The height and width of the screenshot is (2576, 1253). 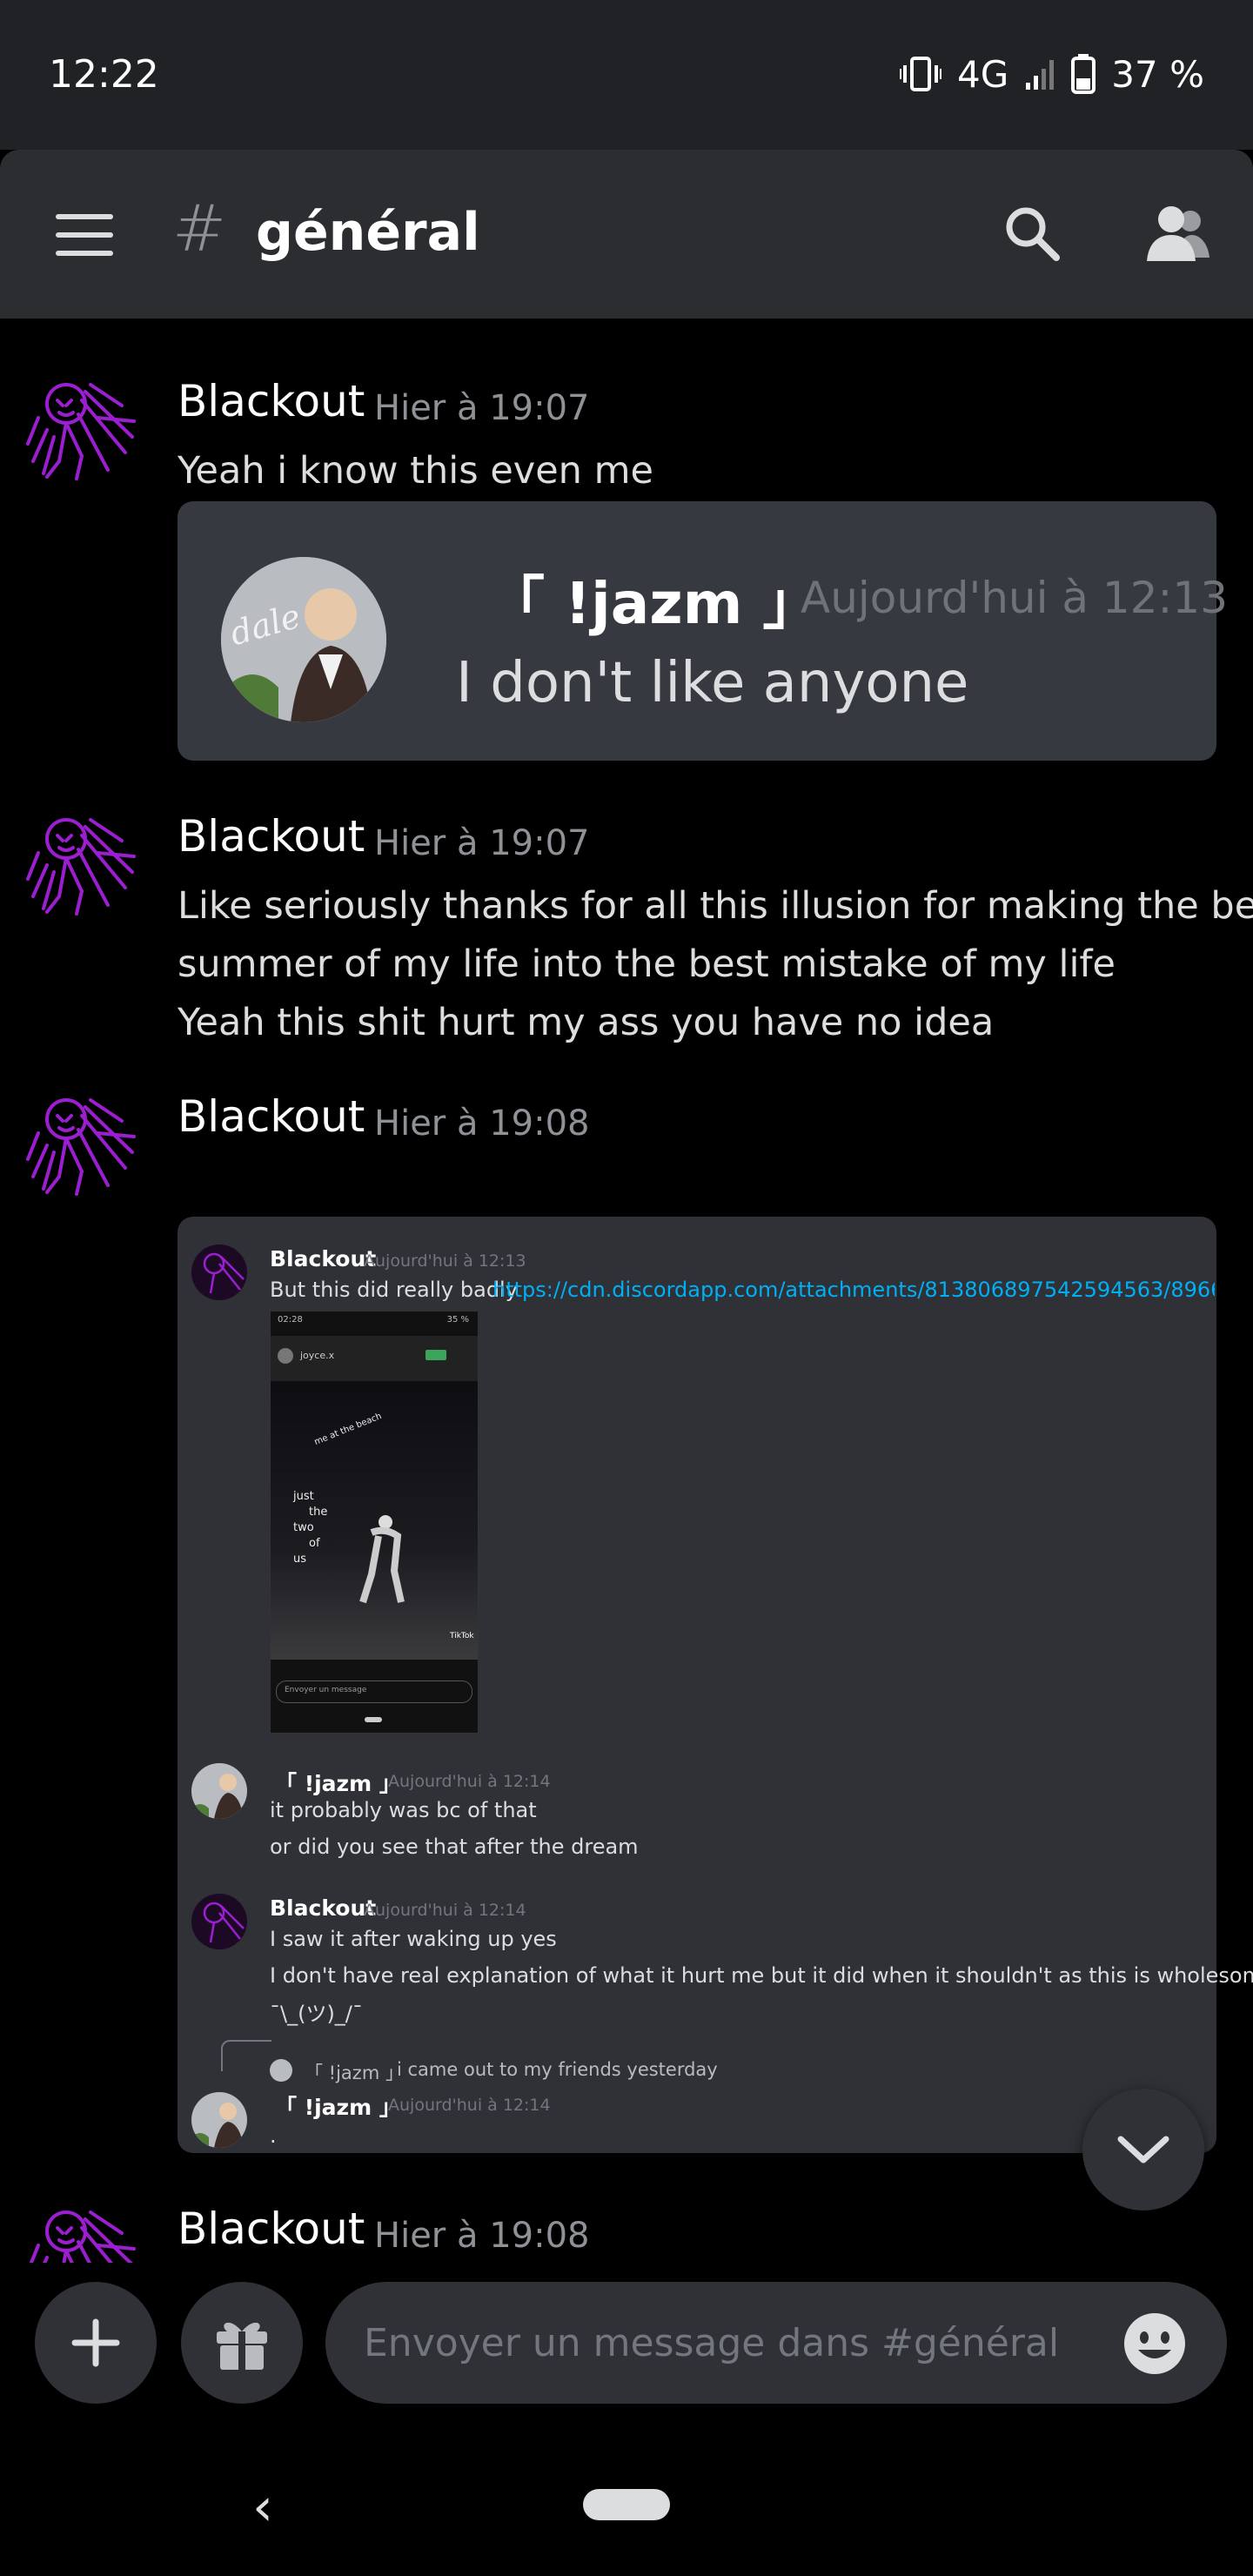 What do you see at coordinates (415, 471) in the screenshot?
I see `message-text: Yeah i know this even me` at bounding box center [415, 471].